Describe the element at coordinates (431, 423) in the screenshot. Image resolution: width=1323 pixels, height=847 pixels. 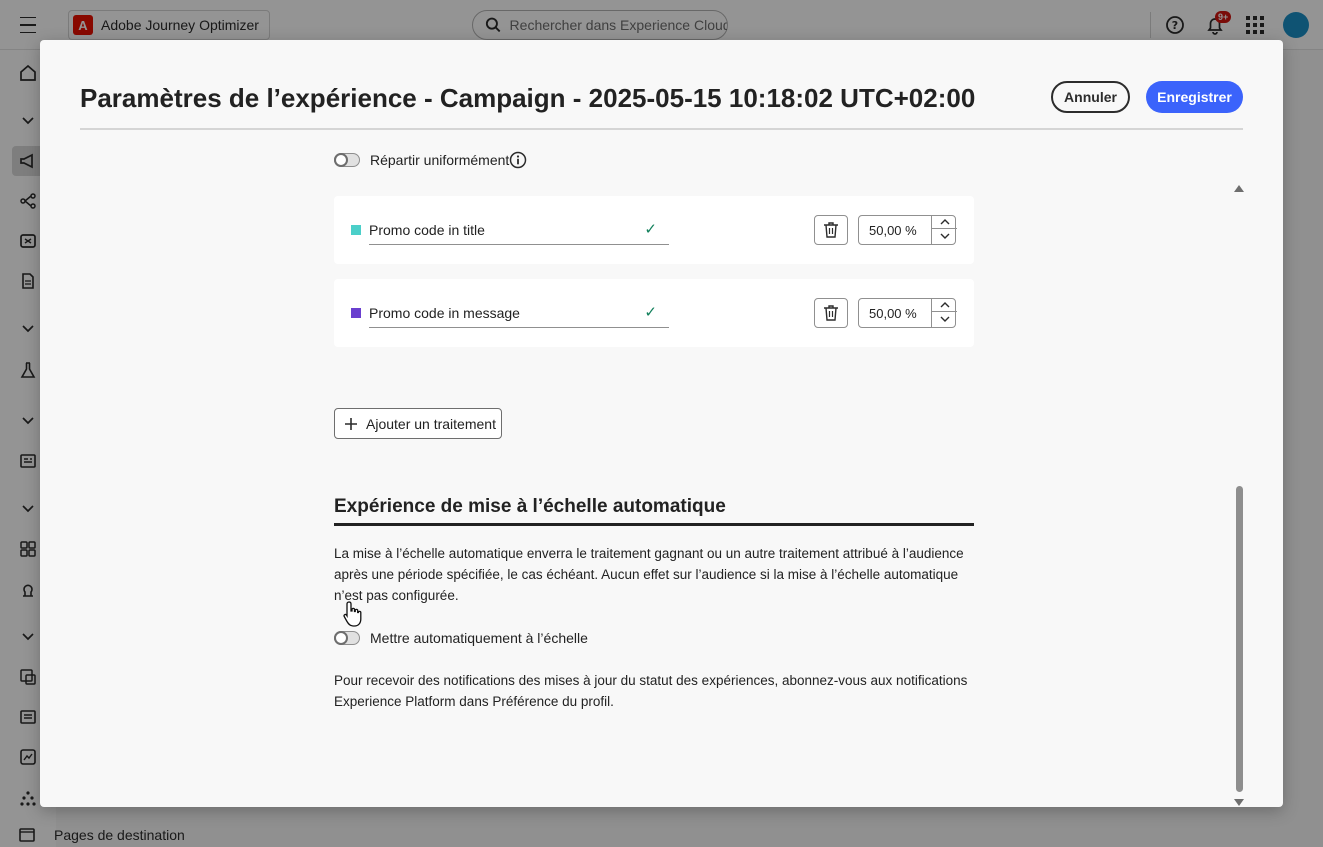
I see `add-treatment-label: Ajouter un traitement` at that location.